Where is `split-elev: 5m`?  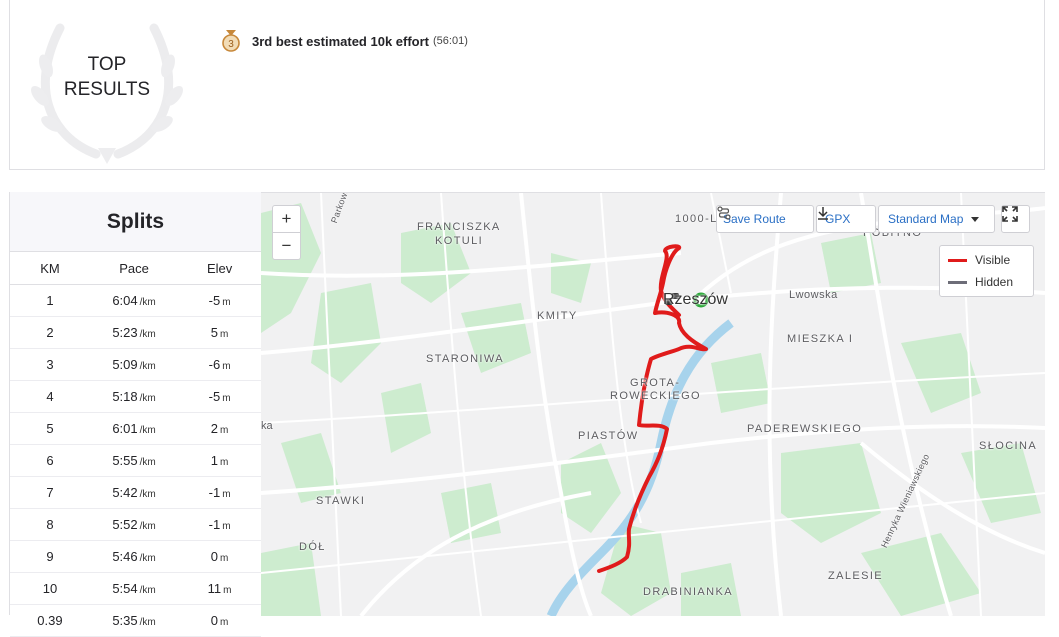
split-elev: 5m is located at coordinates (219, 332).